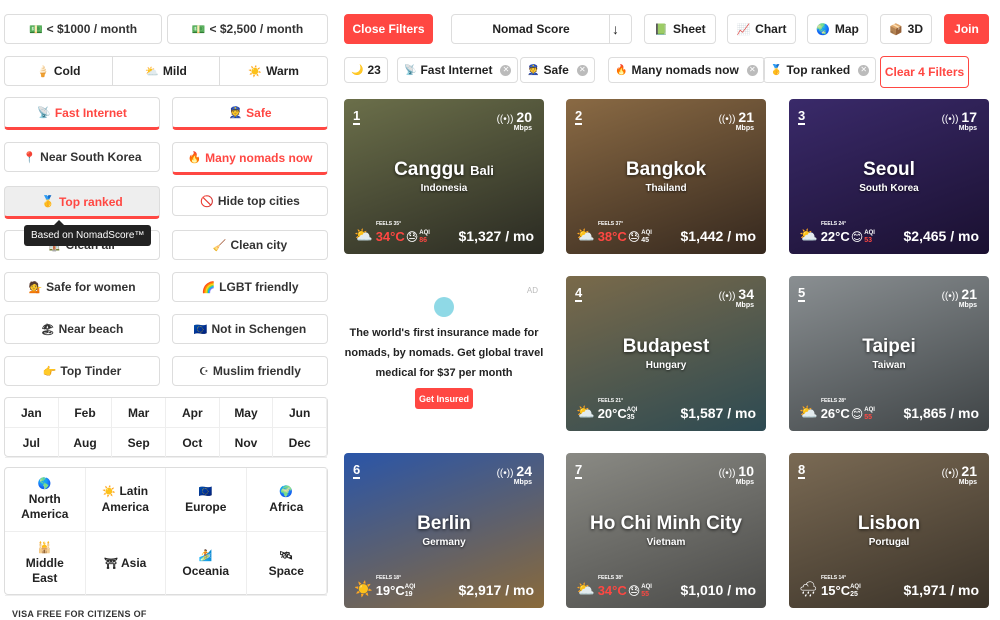 The image size is (1000, 620). I want to click on chip-safe: 👮 Safe ✕, so click(557, 70).